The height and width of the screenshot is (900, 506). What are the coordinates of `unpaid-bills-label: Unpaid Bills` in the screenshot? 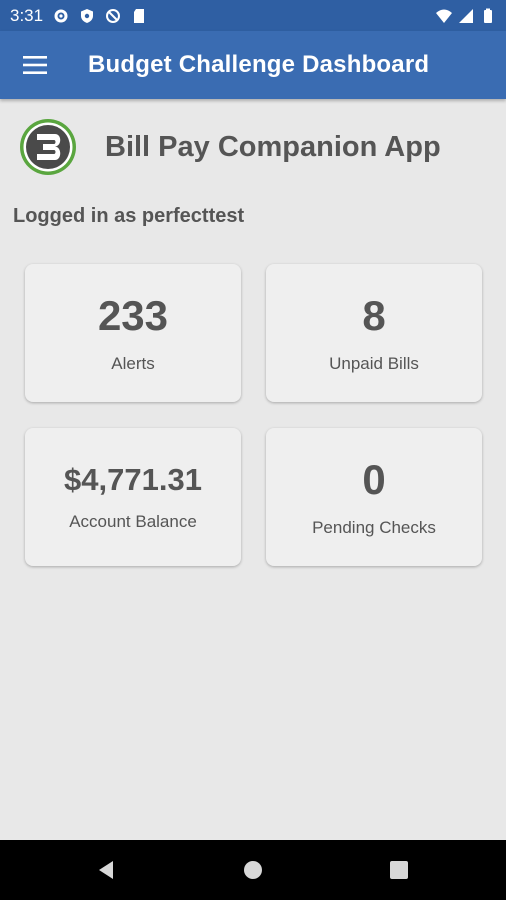 It's located at (374, 363).